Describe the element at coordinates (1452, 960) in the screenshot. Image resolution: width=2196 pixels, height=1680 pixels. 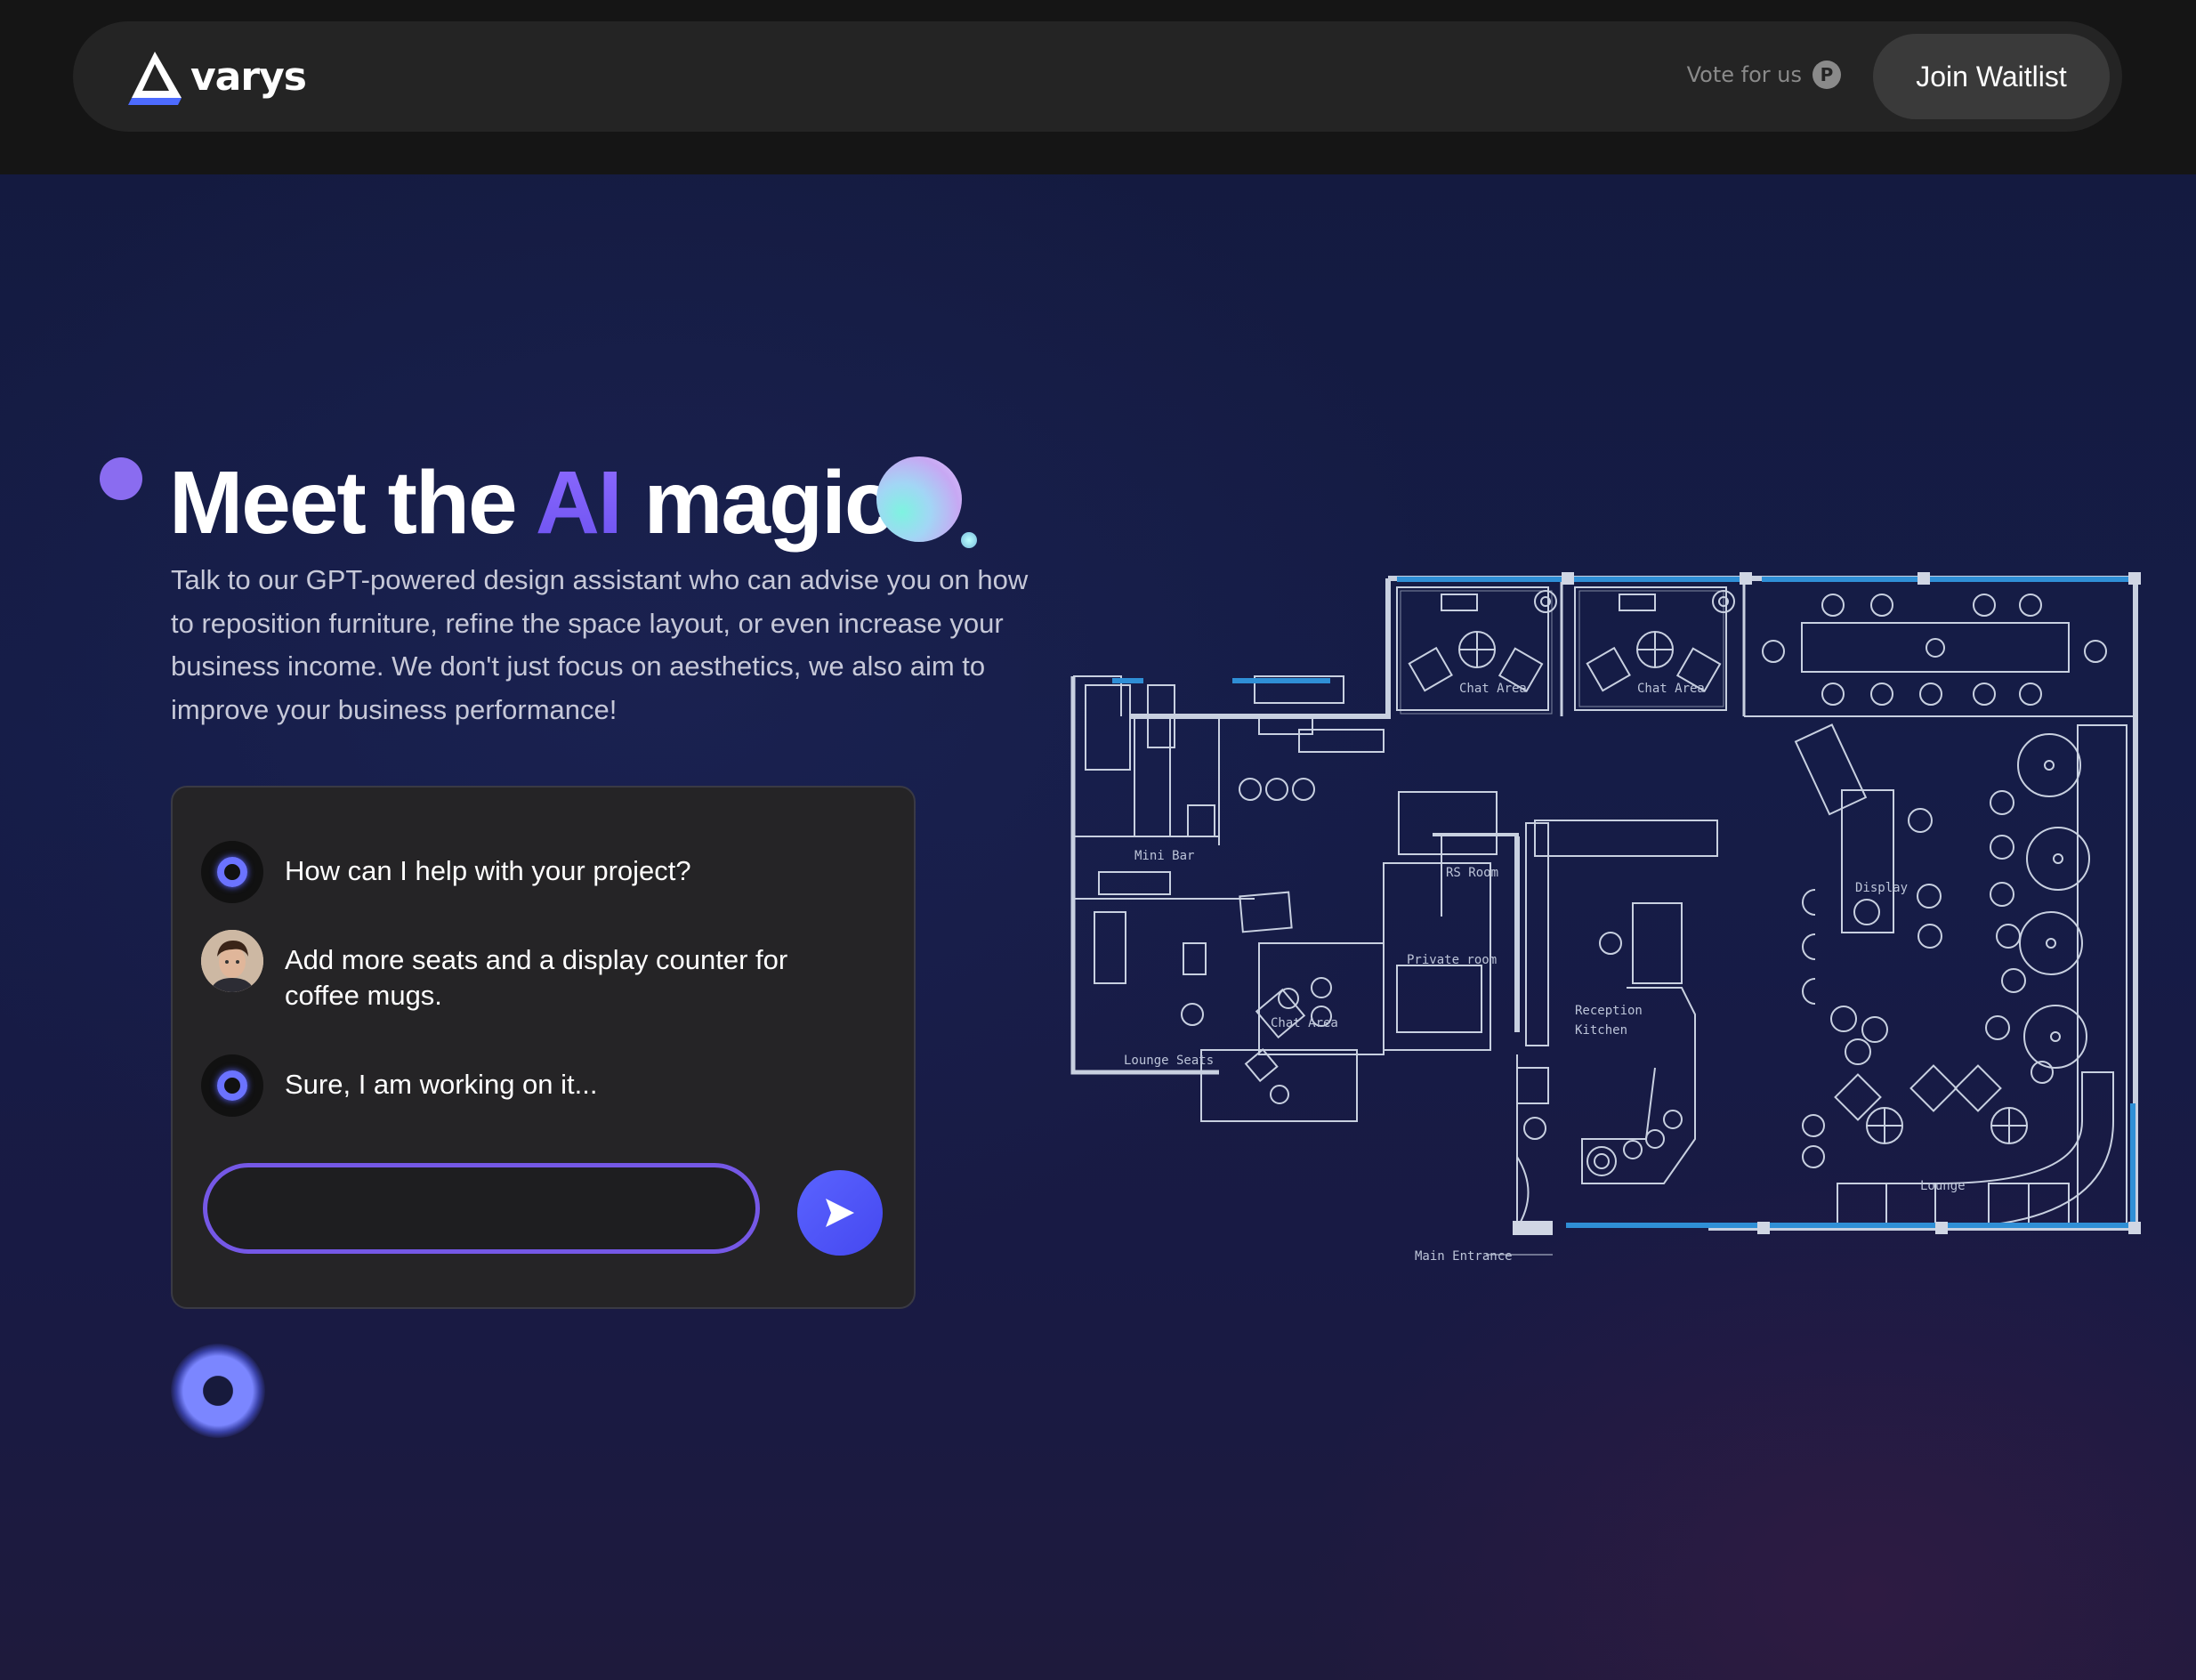
I see `label-private-room: Private room` at that location.